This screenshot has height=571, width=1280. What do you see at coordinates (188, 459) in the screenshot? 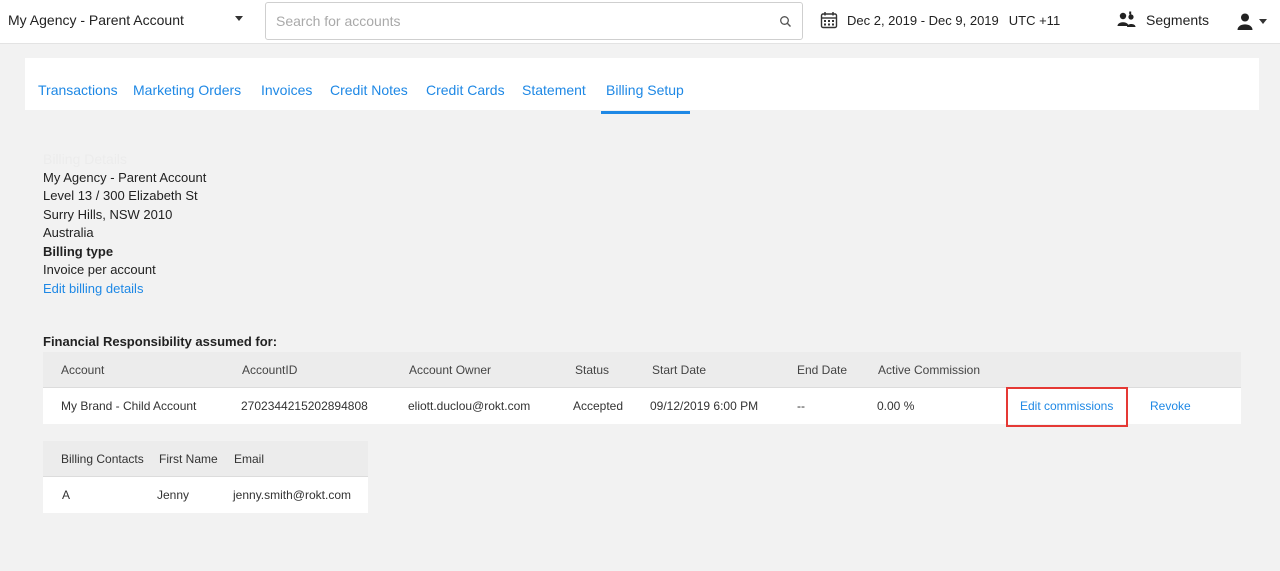
I see `column-header: First Name` at bounding box center [188, 459].